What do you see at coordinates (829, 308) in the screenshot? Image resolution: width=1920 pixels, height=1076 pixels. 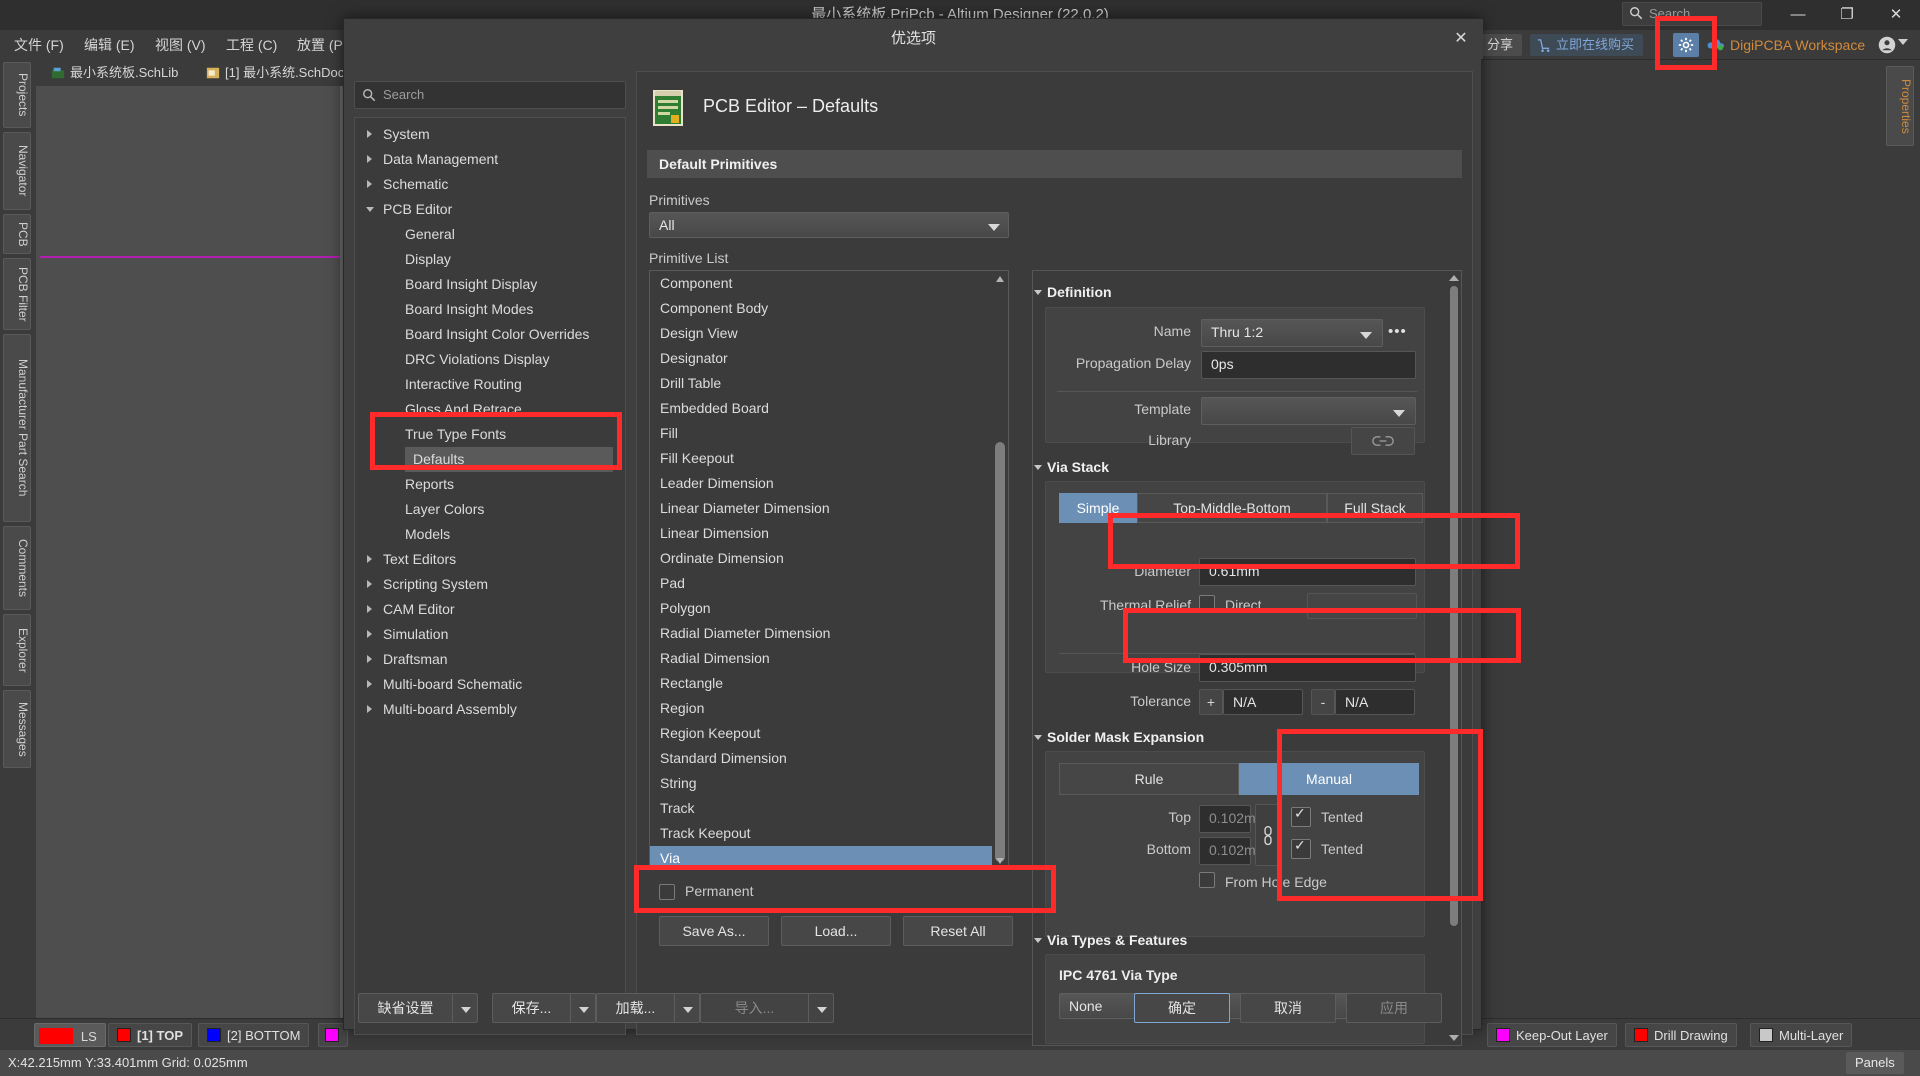 I see `list-item: Component Body` at bounding box center [829, 308].